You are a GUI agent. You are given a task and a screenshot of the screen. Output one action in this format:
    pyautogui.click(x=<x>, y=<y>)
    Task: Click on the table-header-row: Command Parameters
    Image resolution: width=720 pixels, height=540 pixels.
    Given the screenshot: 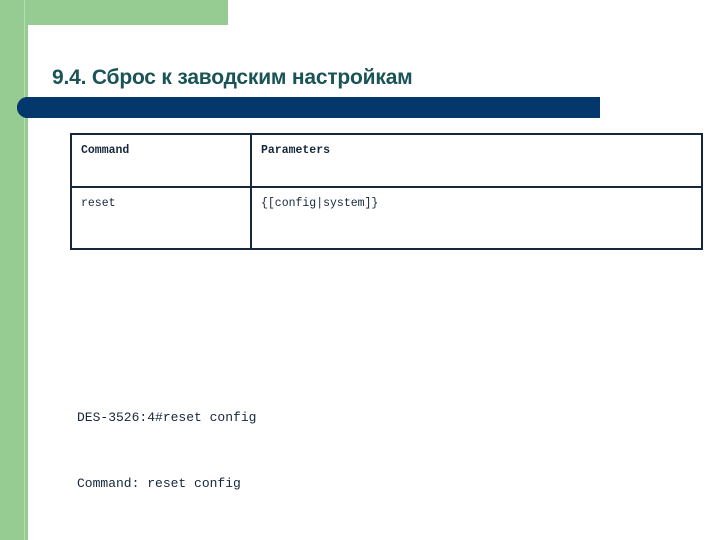 What is the action you would take?
    pyautogui.click(x=386, y=160)
    